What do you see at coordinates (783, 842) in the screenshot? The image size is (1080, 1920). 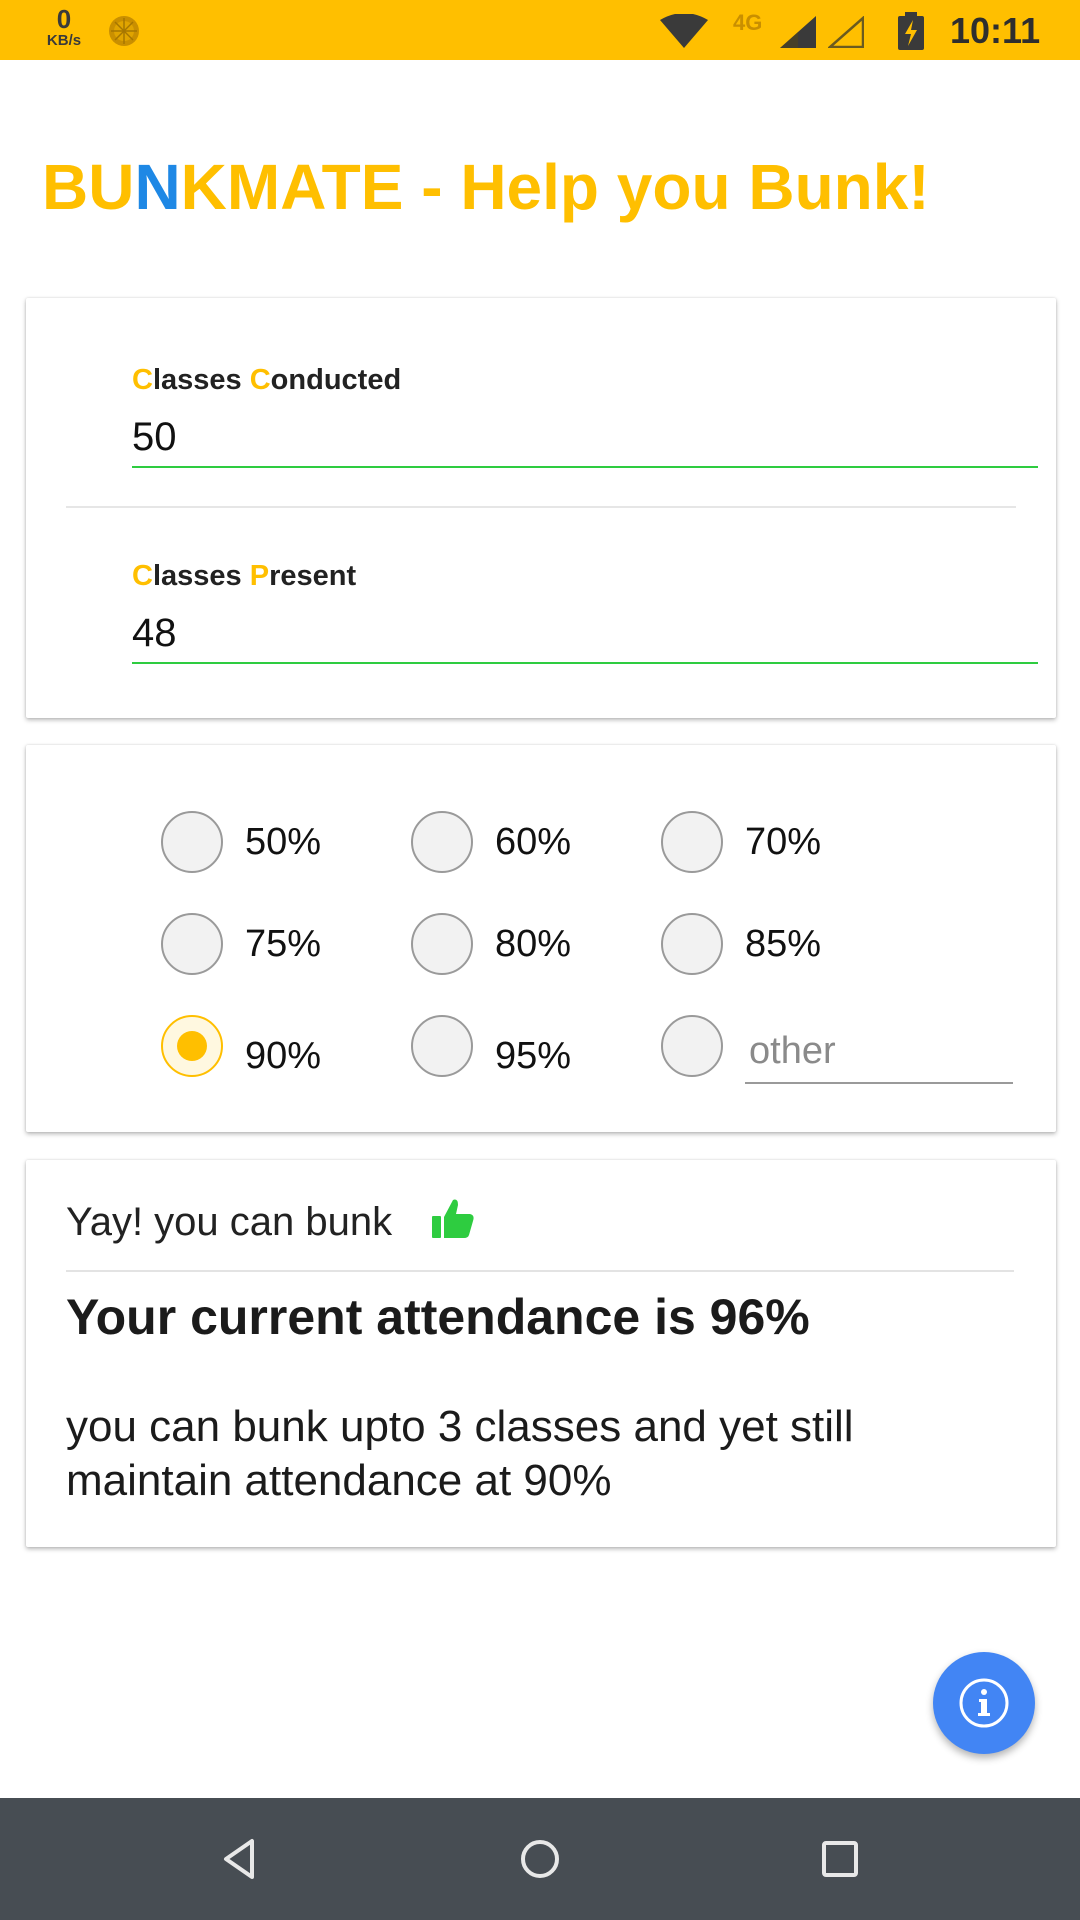 I see `radio-label: 70%` at bounding box center [783, 842].